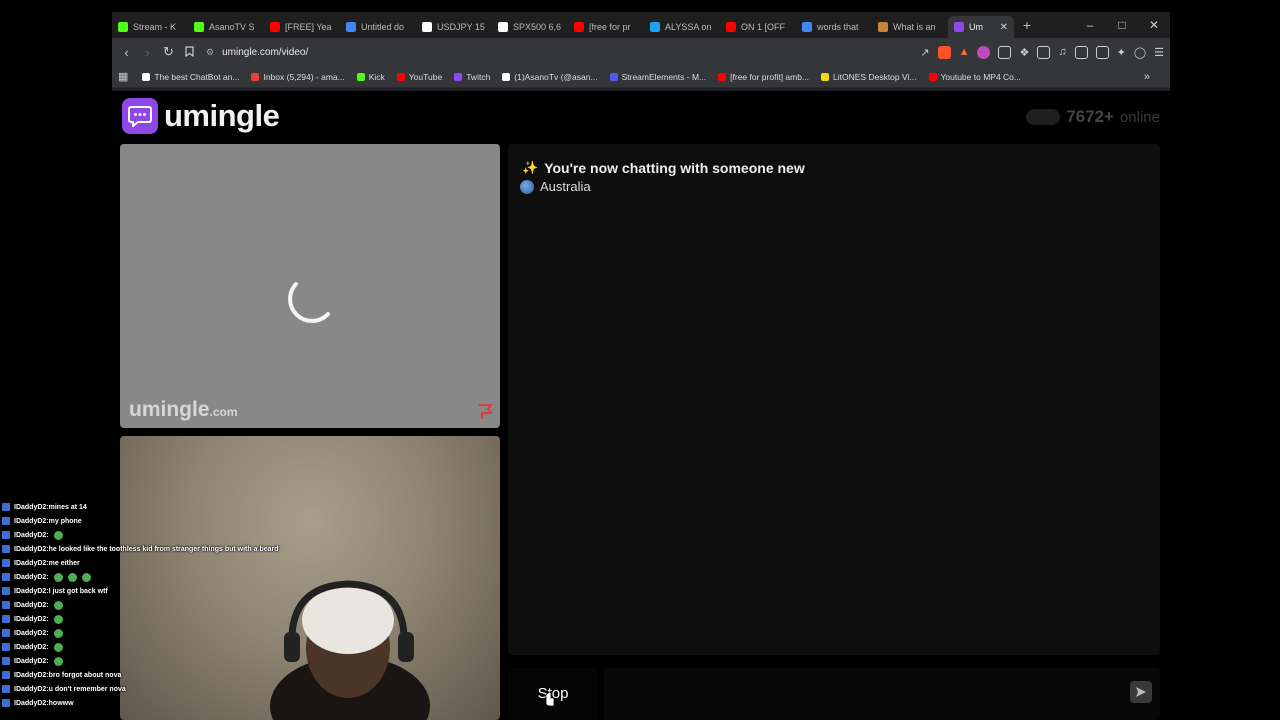 This screenshot has width=1280, height=720. I want to click on video-watermark: umingle.com, so click(183, 410).